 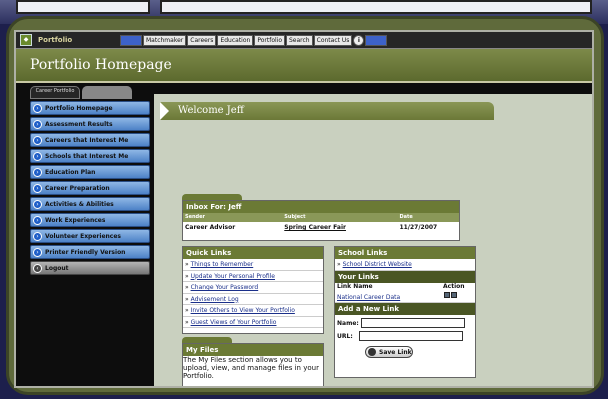 I want to click on sidebar-item-assessment-results: › Assessment Results, so click(x=90, y=124).